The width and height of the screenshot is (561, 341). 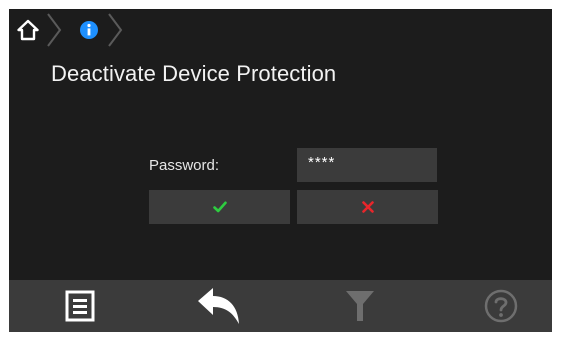 I want to click on menu-list-button, so click(x=80, y=306).